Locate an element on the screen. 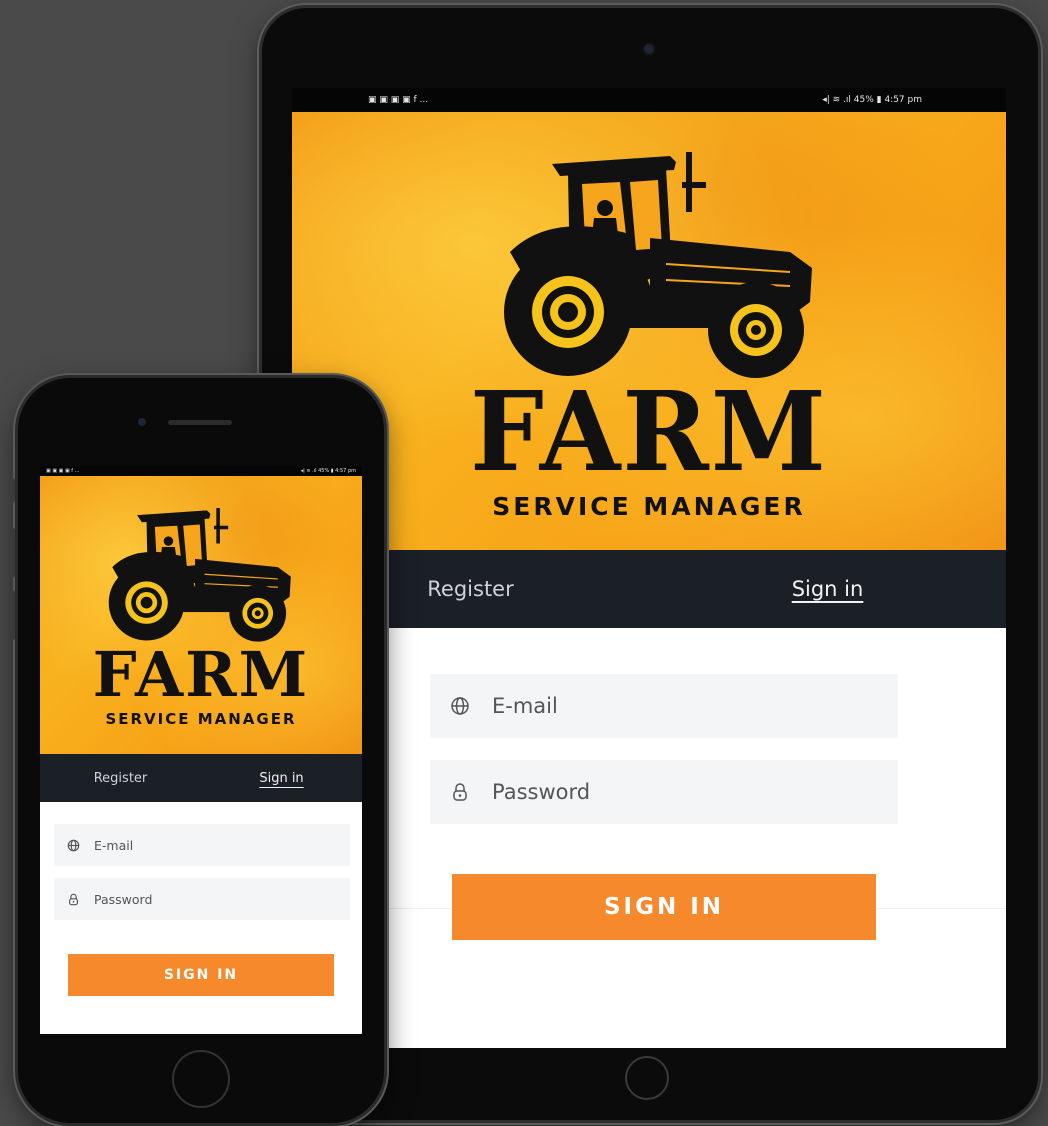 This screenshot has width=1048, height=1126. hero-banner: FARM SERVICE MANAGER is located at coordinates (201, 615).